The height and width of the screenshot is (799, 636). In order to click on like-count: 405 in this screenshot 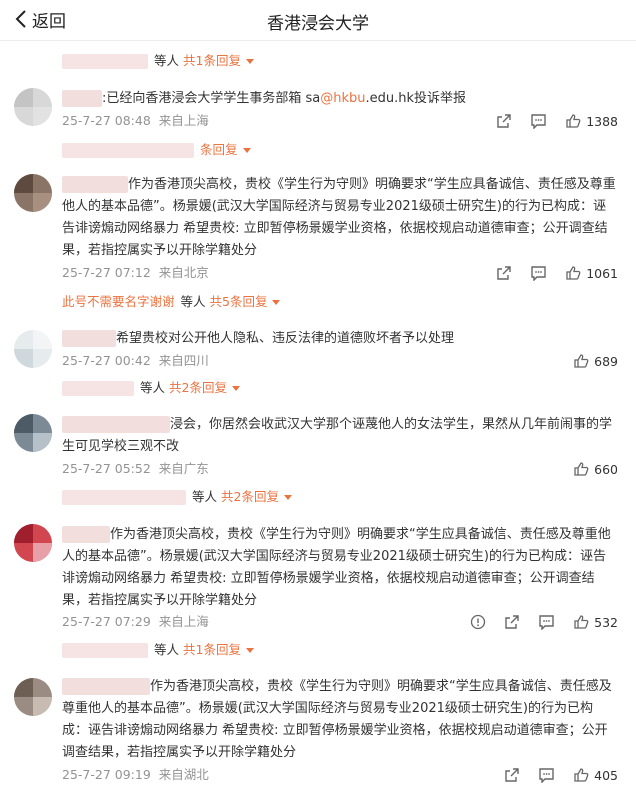, I will do `click(606, 775)`.